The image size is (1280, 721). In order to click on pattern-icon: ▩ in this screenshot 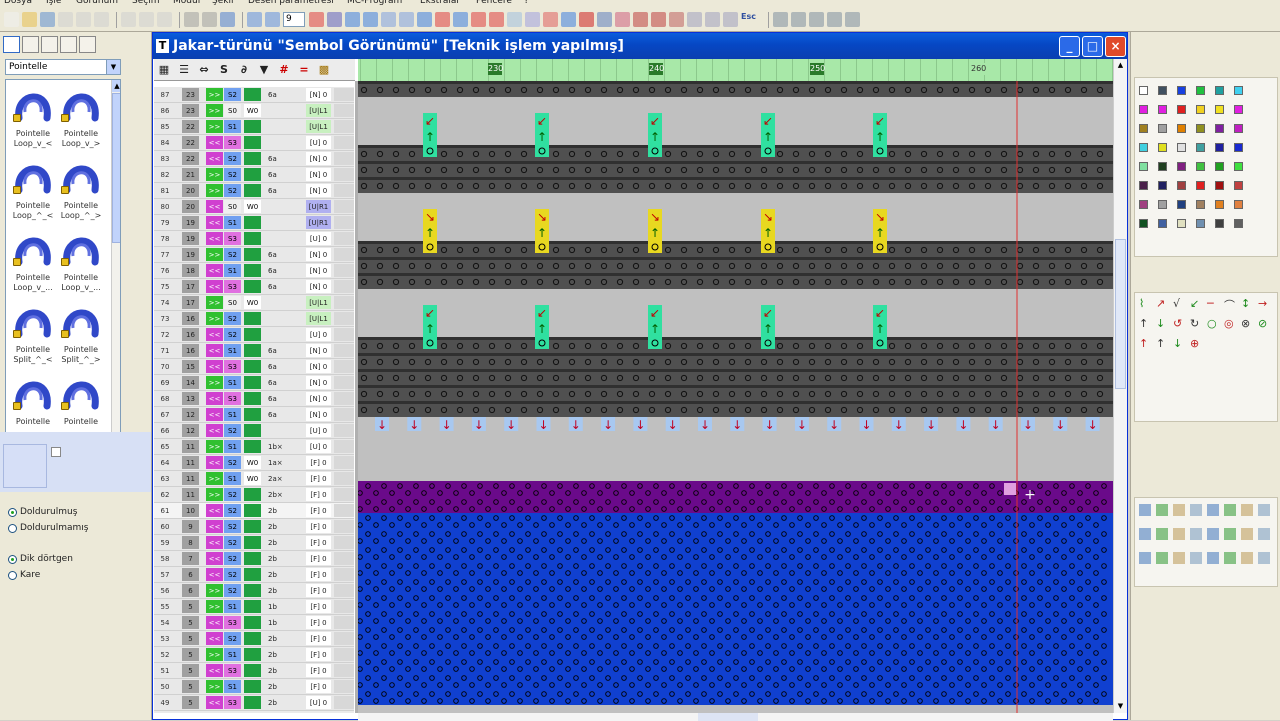, I will do `click(324, 69)`.